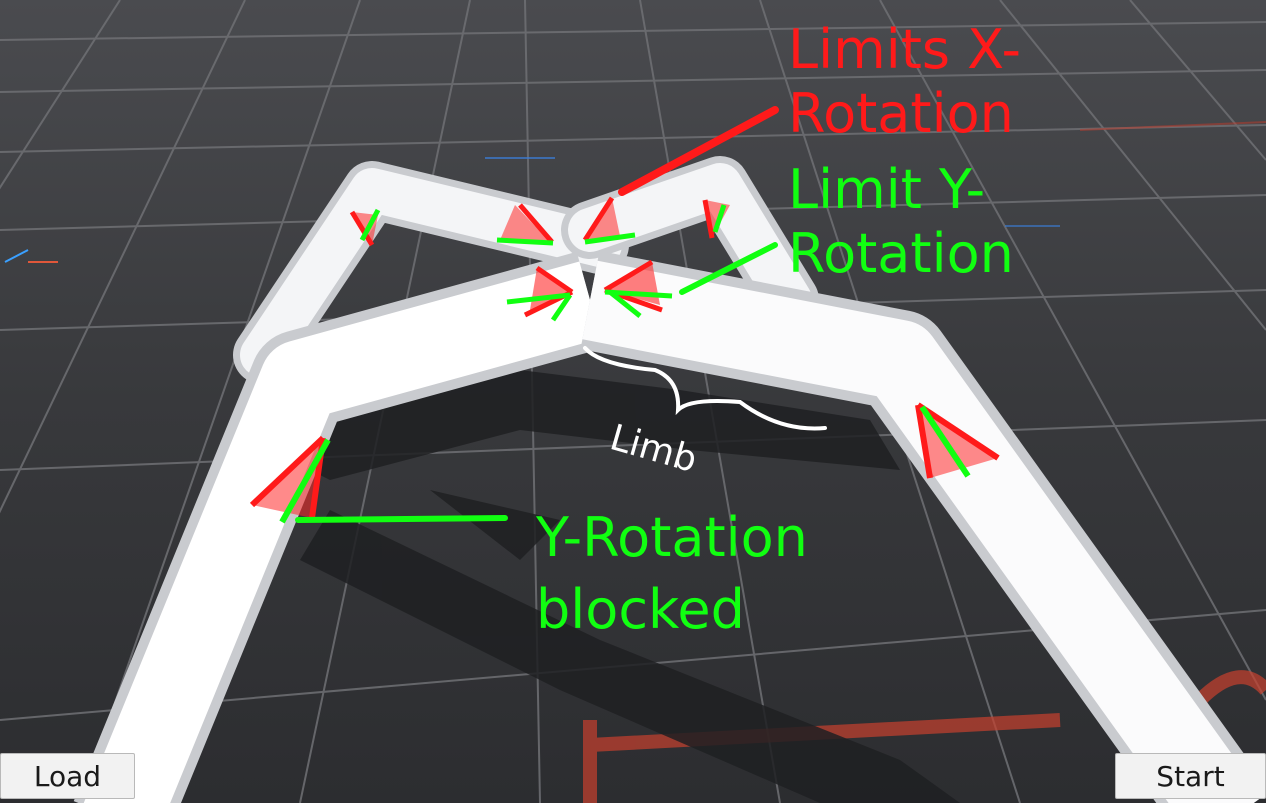 The height and width of the screenshot is (803, 1266). What do you see at coordinates (401, 519) in the screenshot?
I see `pointer-line-y-blocked` at bounding box center [401, 519].